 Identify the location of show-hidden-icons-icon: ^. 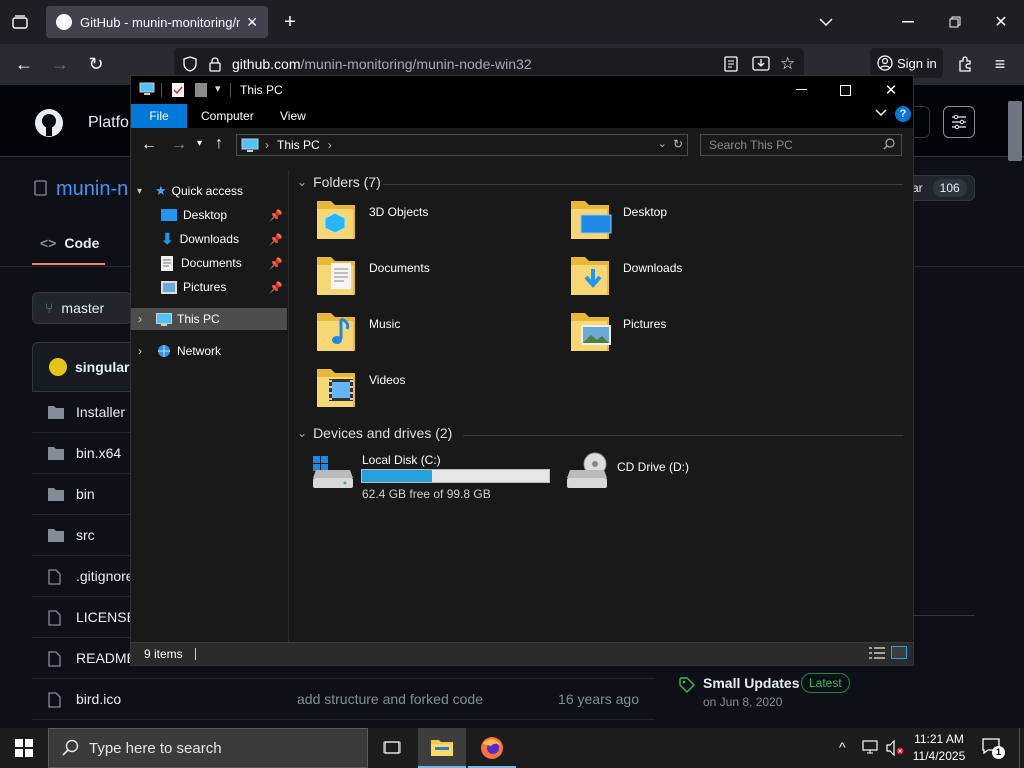
(842, 747).